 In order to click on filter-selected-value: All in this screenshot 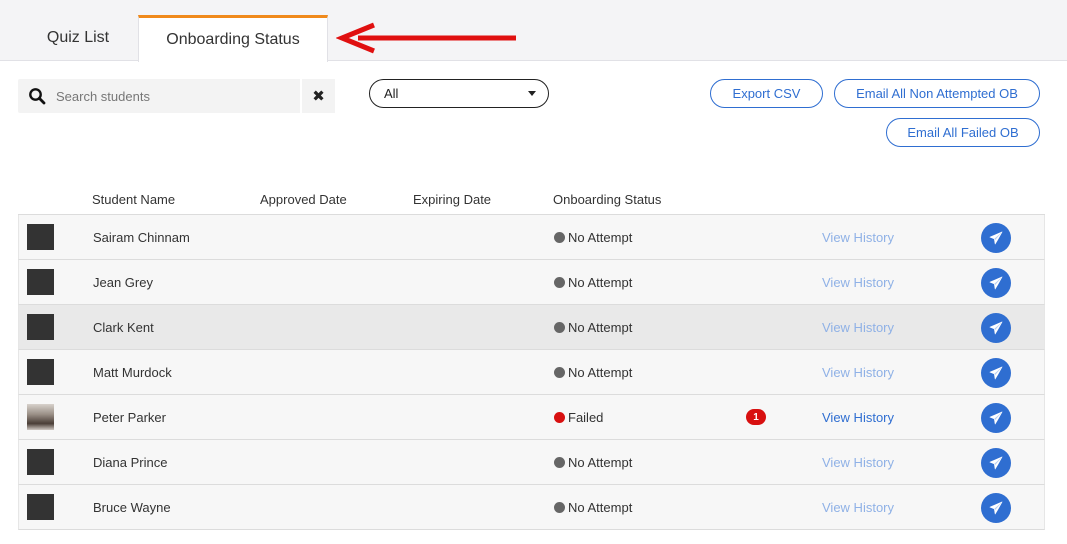, I will do `click(391, 93)`.